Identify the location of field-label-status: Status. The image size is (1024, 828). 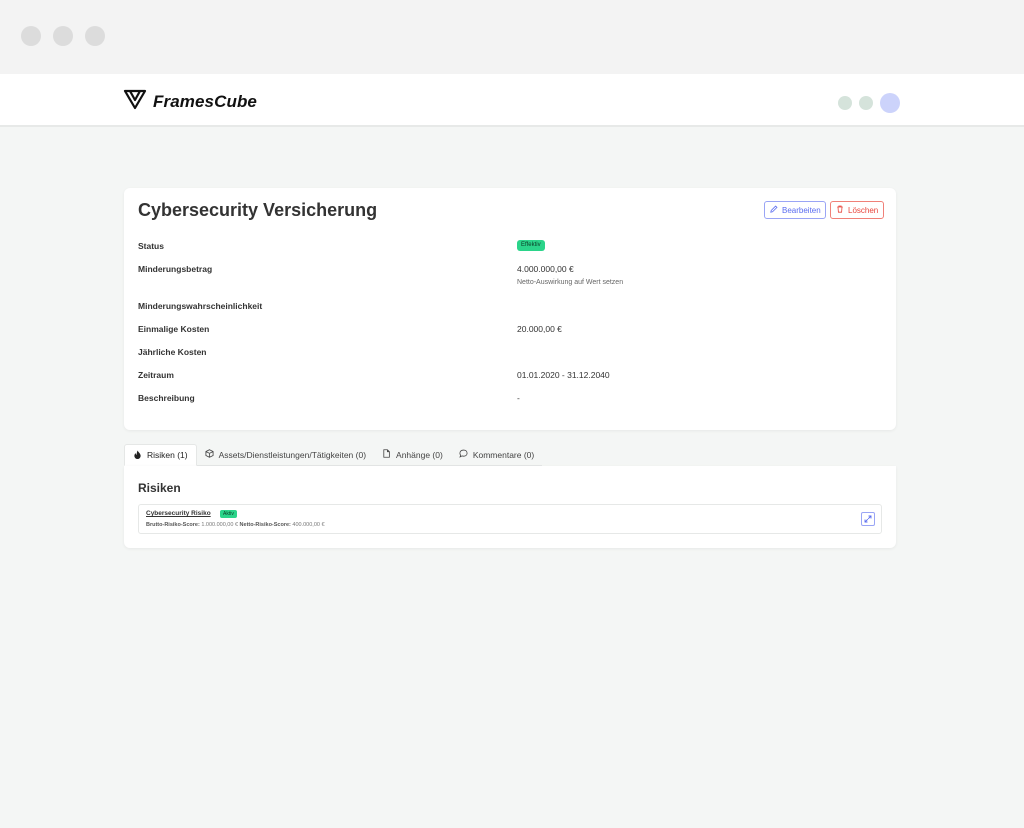
(151, 246).